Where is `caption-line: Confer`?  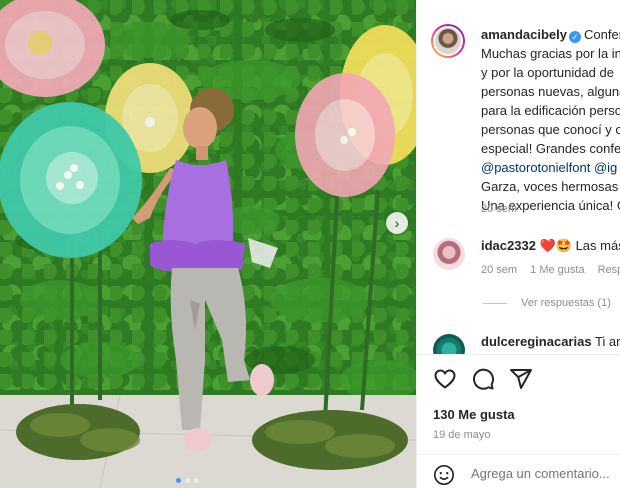
caption-line: Confer is located at coordinates (602, 34).